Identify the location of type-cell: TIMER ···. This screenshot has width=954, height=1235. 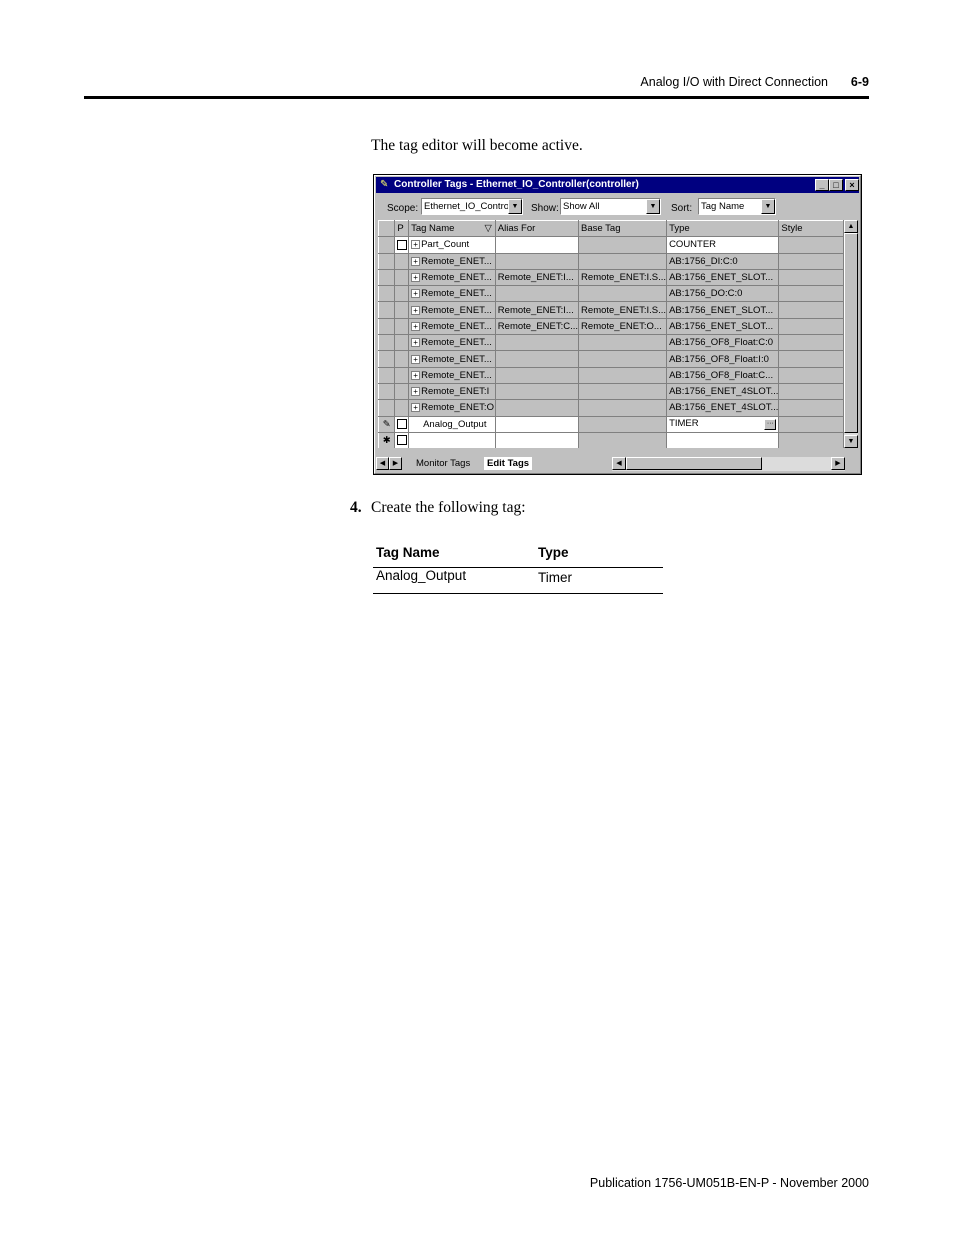
(723, 424).